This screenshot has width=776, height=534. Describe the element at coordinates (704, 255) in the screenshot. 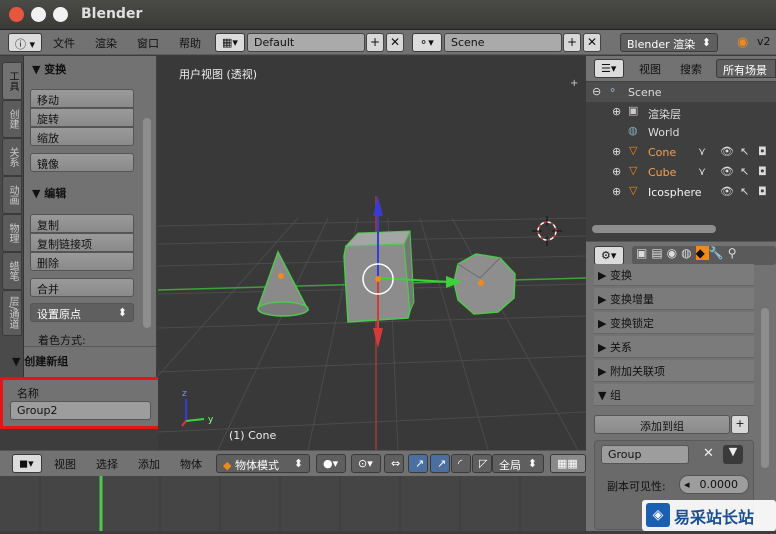

I see `property-context-tabs: ▣▤◉◍◆🔧⚲` at that location.